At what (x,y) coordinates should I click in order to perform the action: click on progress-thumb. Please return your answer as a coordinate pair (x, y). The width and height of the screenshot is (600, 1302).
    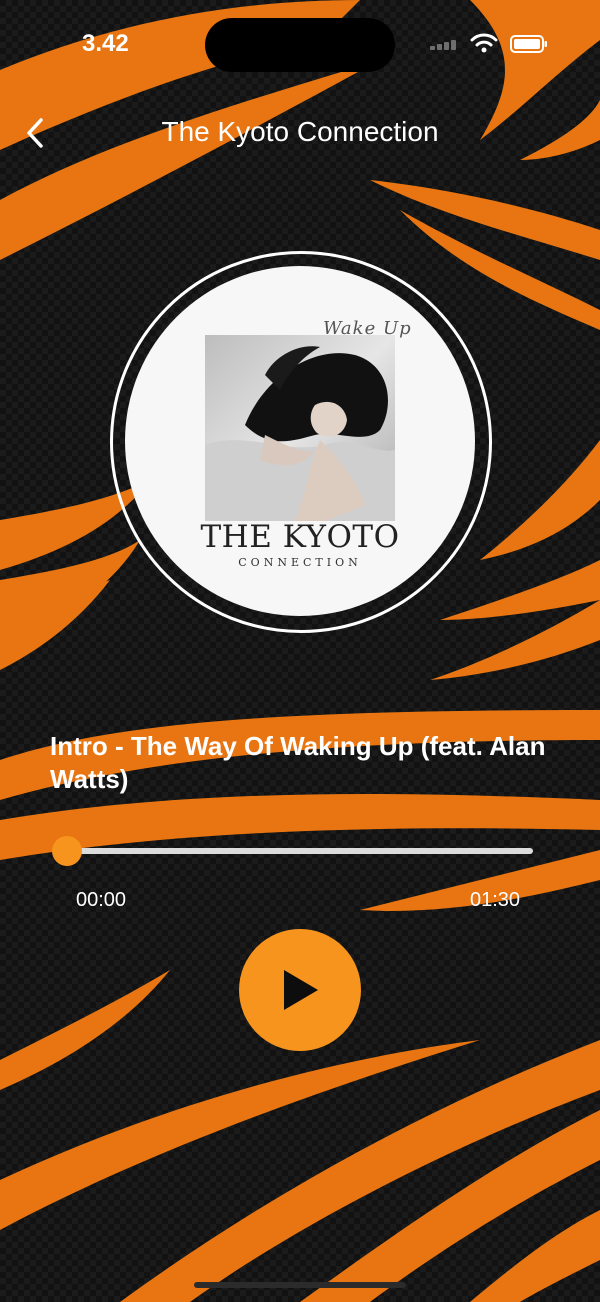
    Looking at the image, I should click on (67, 851).